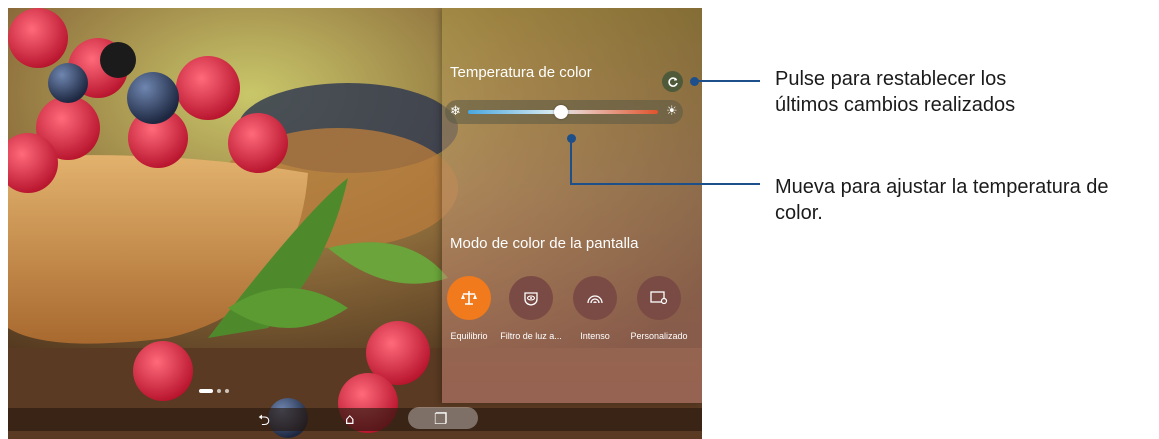 This screenshot has width=1159, height=439. Describe the element at coordinates (942, 187) in the screenshot. I see `slider-callout-line1: Mueva para ajustar la temperatura de` at that location.